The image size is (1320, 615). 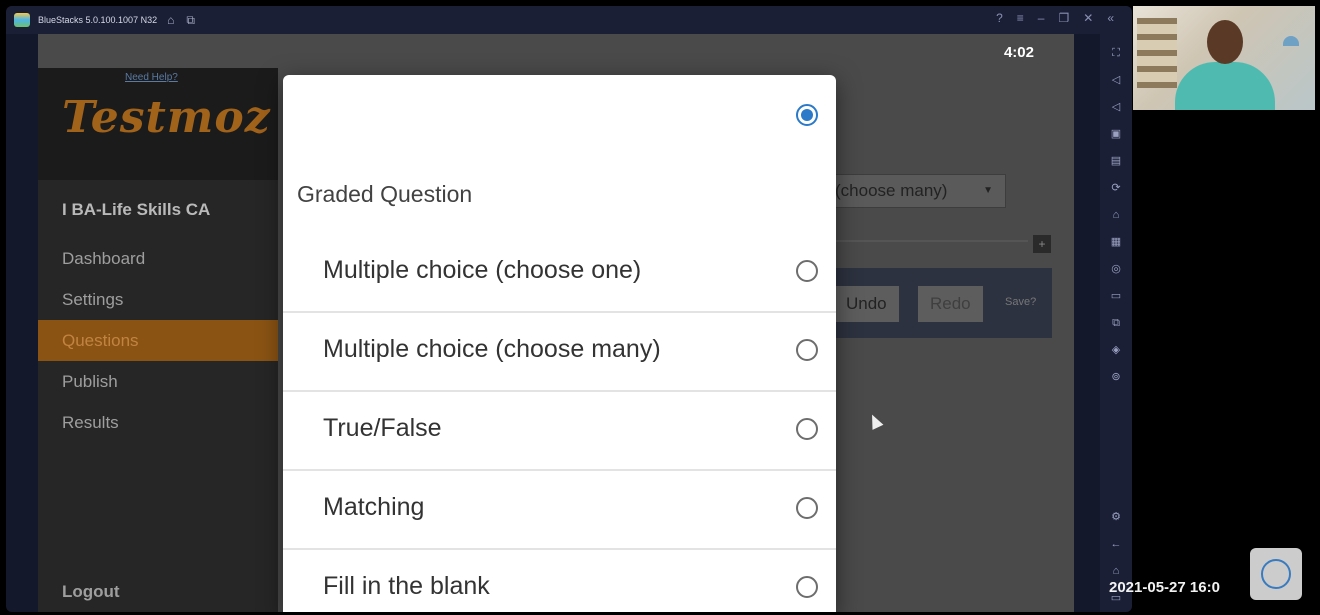 I want to click on settings-icon: ⚙, so click(x=1116, y=517).